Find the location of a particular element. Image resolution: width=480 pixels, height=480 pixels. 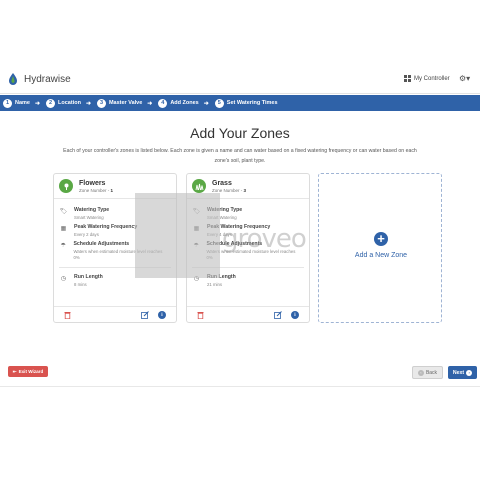

zone-number: Zone Number - 3 is located at coordinates (229, 190).